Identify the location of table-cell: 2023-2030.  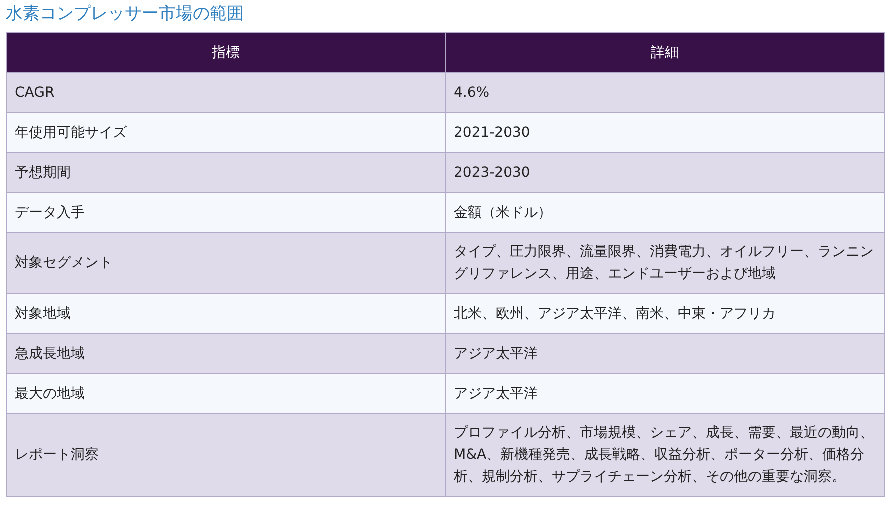
(665, 172).